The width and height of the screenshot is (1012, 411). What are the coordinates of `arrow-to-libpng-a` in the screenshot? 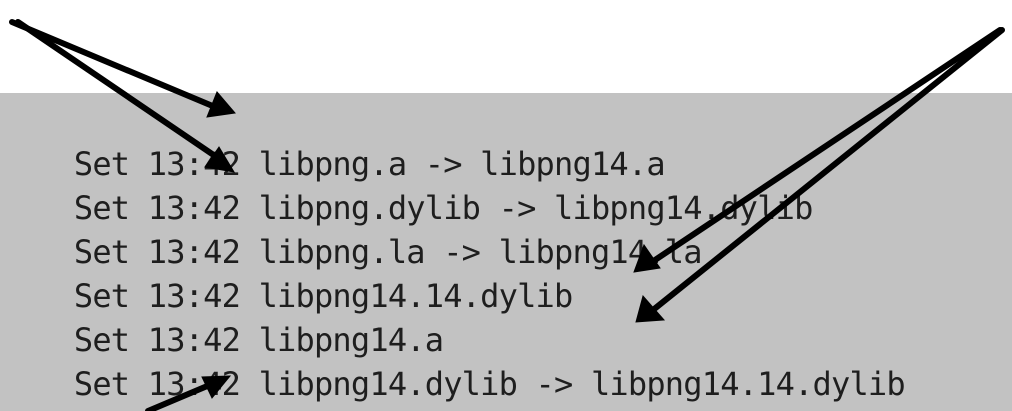 It's located at (113, 64).